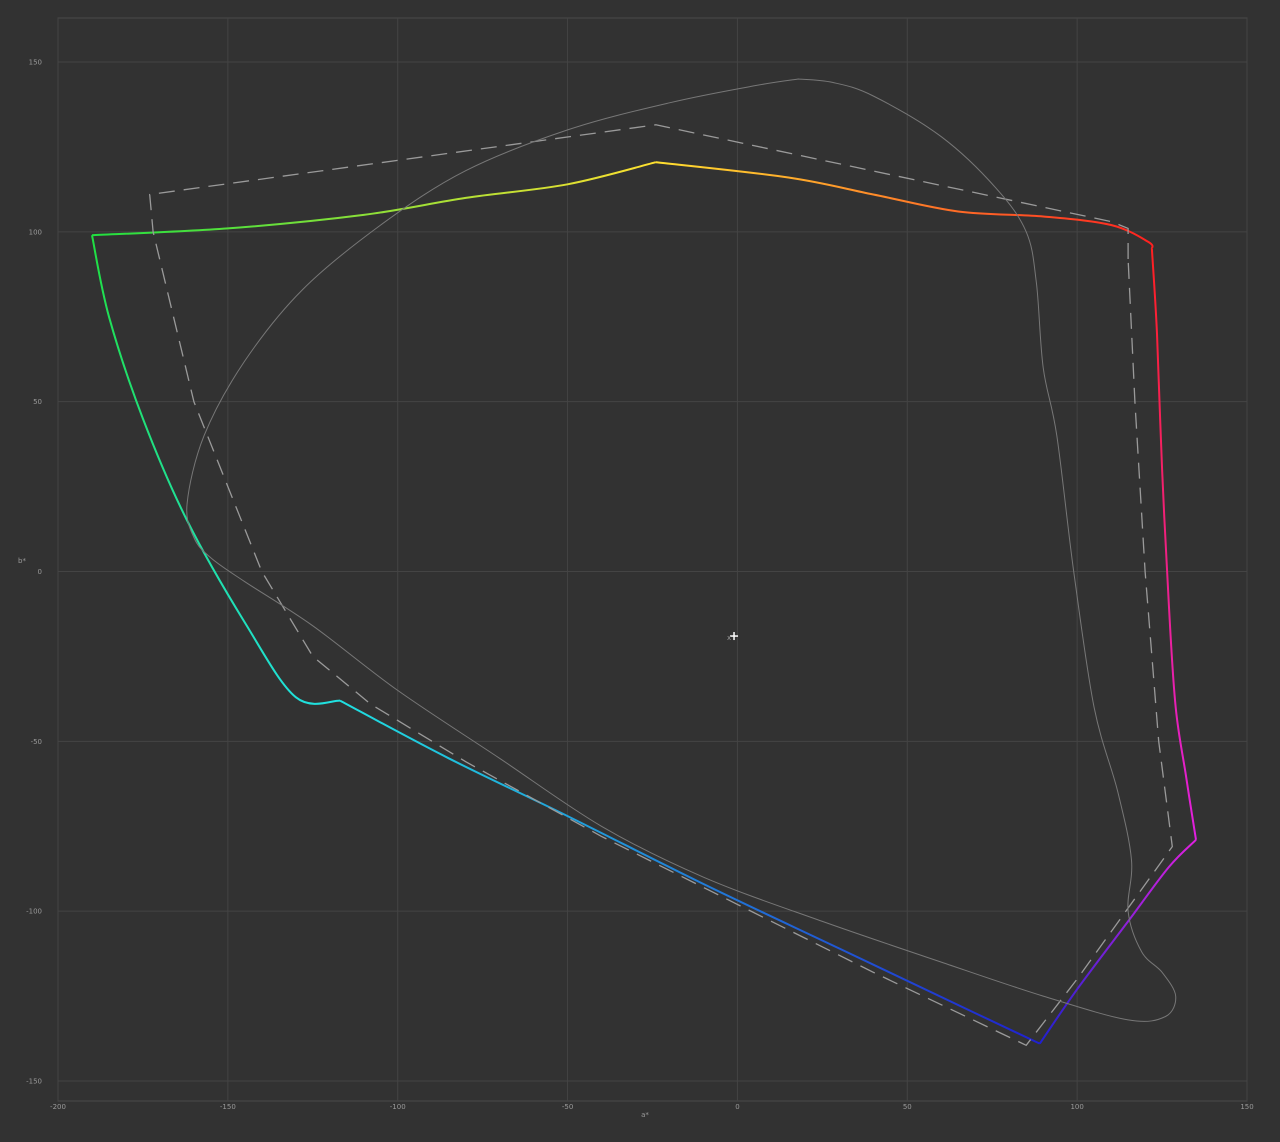  Describe the element at coordinates (737, 1107) in the screenshot. I see `x-tick-label: 0` at that location.